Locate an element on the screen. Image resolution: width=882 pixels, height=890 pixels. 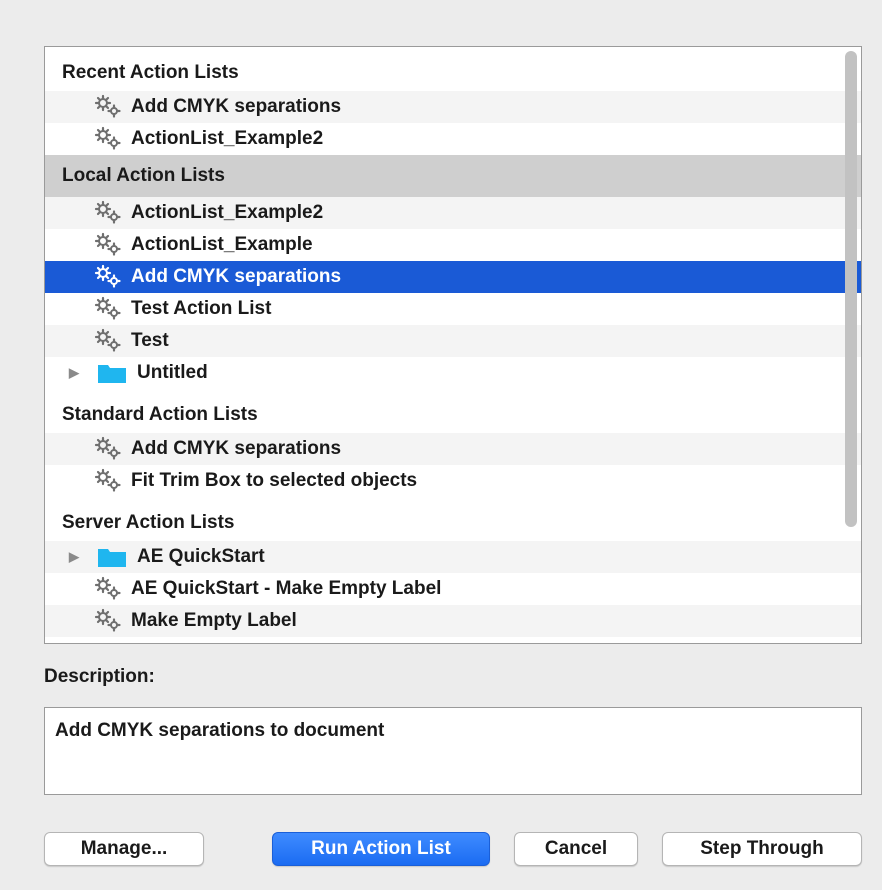
section-header-recent: Recent Action Lists is located at coordinates (150, 72).